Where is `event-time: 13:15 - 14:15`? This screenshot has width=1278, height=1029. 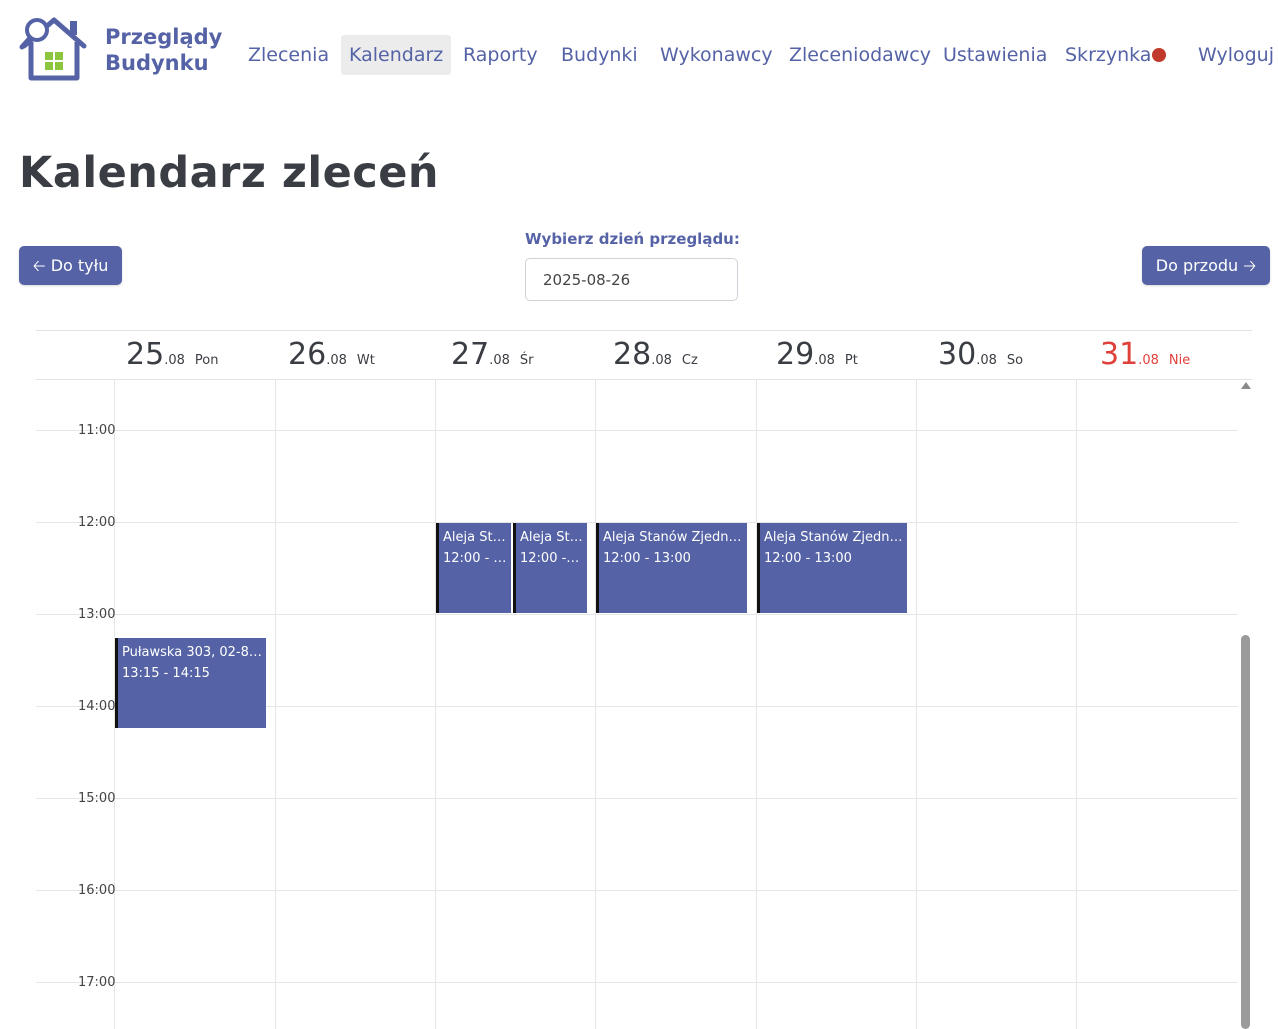
event-time: 13:15 - 14:15 is located at coordinates (166, 673).